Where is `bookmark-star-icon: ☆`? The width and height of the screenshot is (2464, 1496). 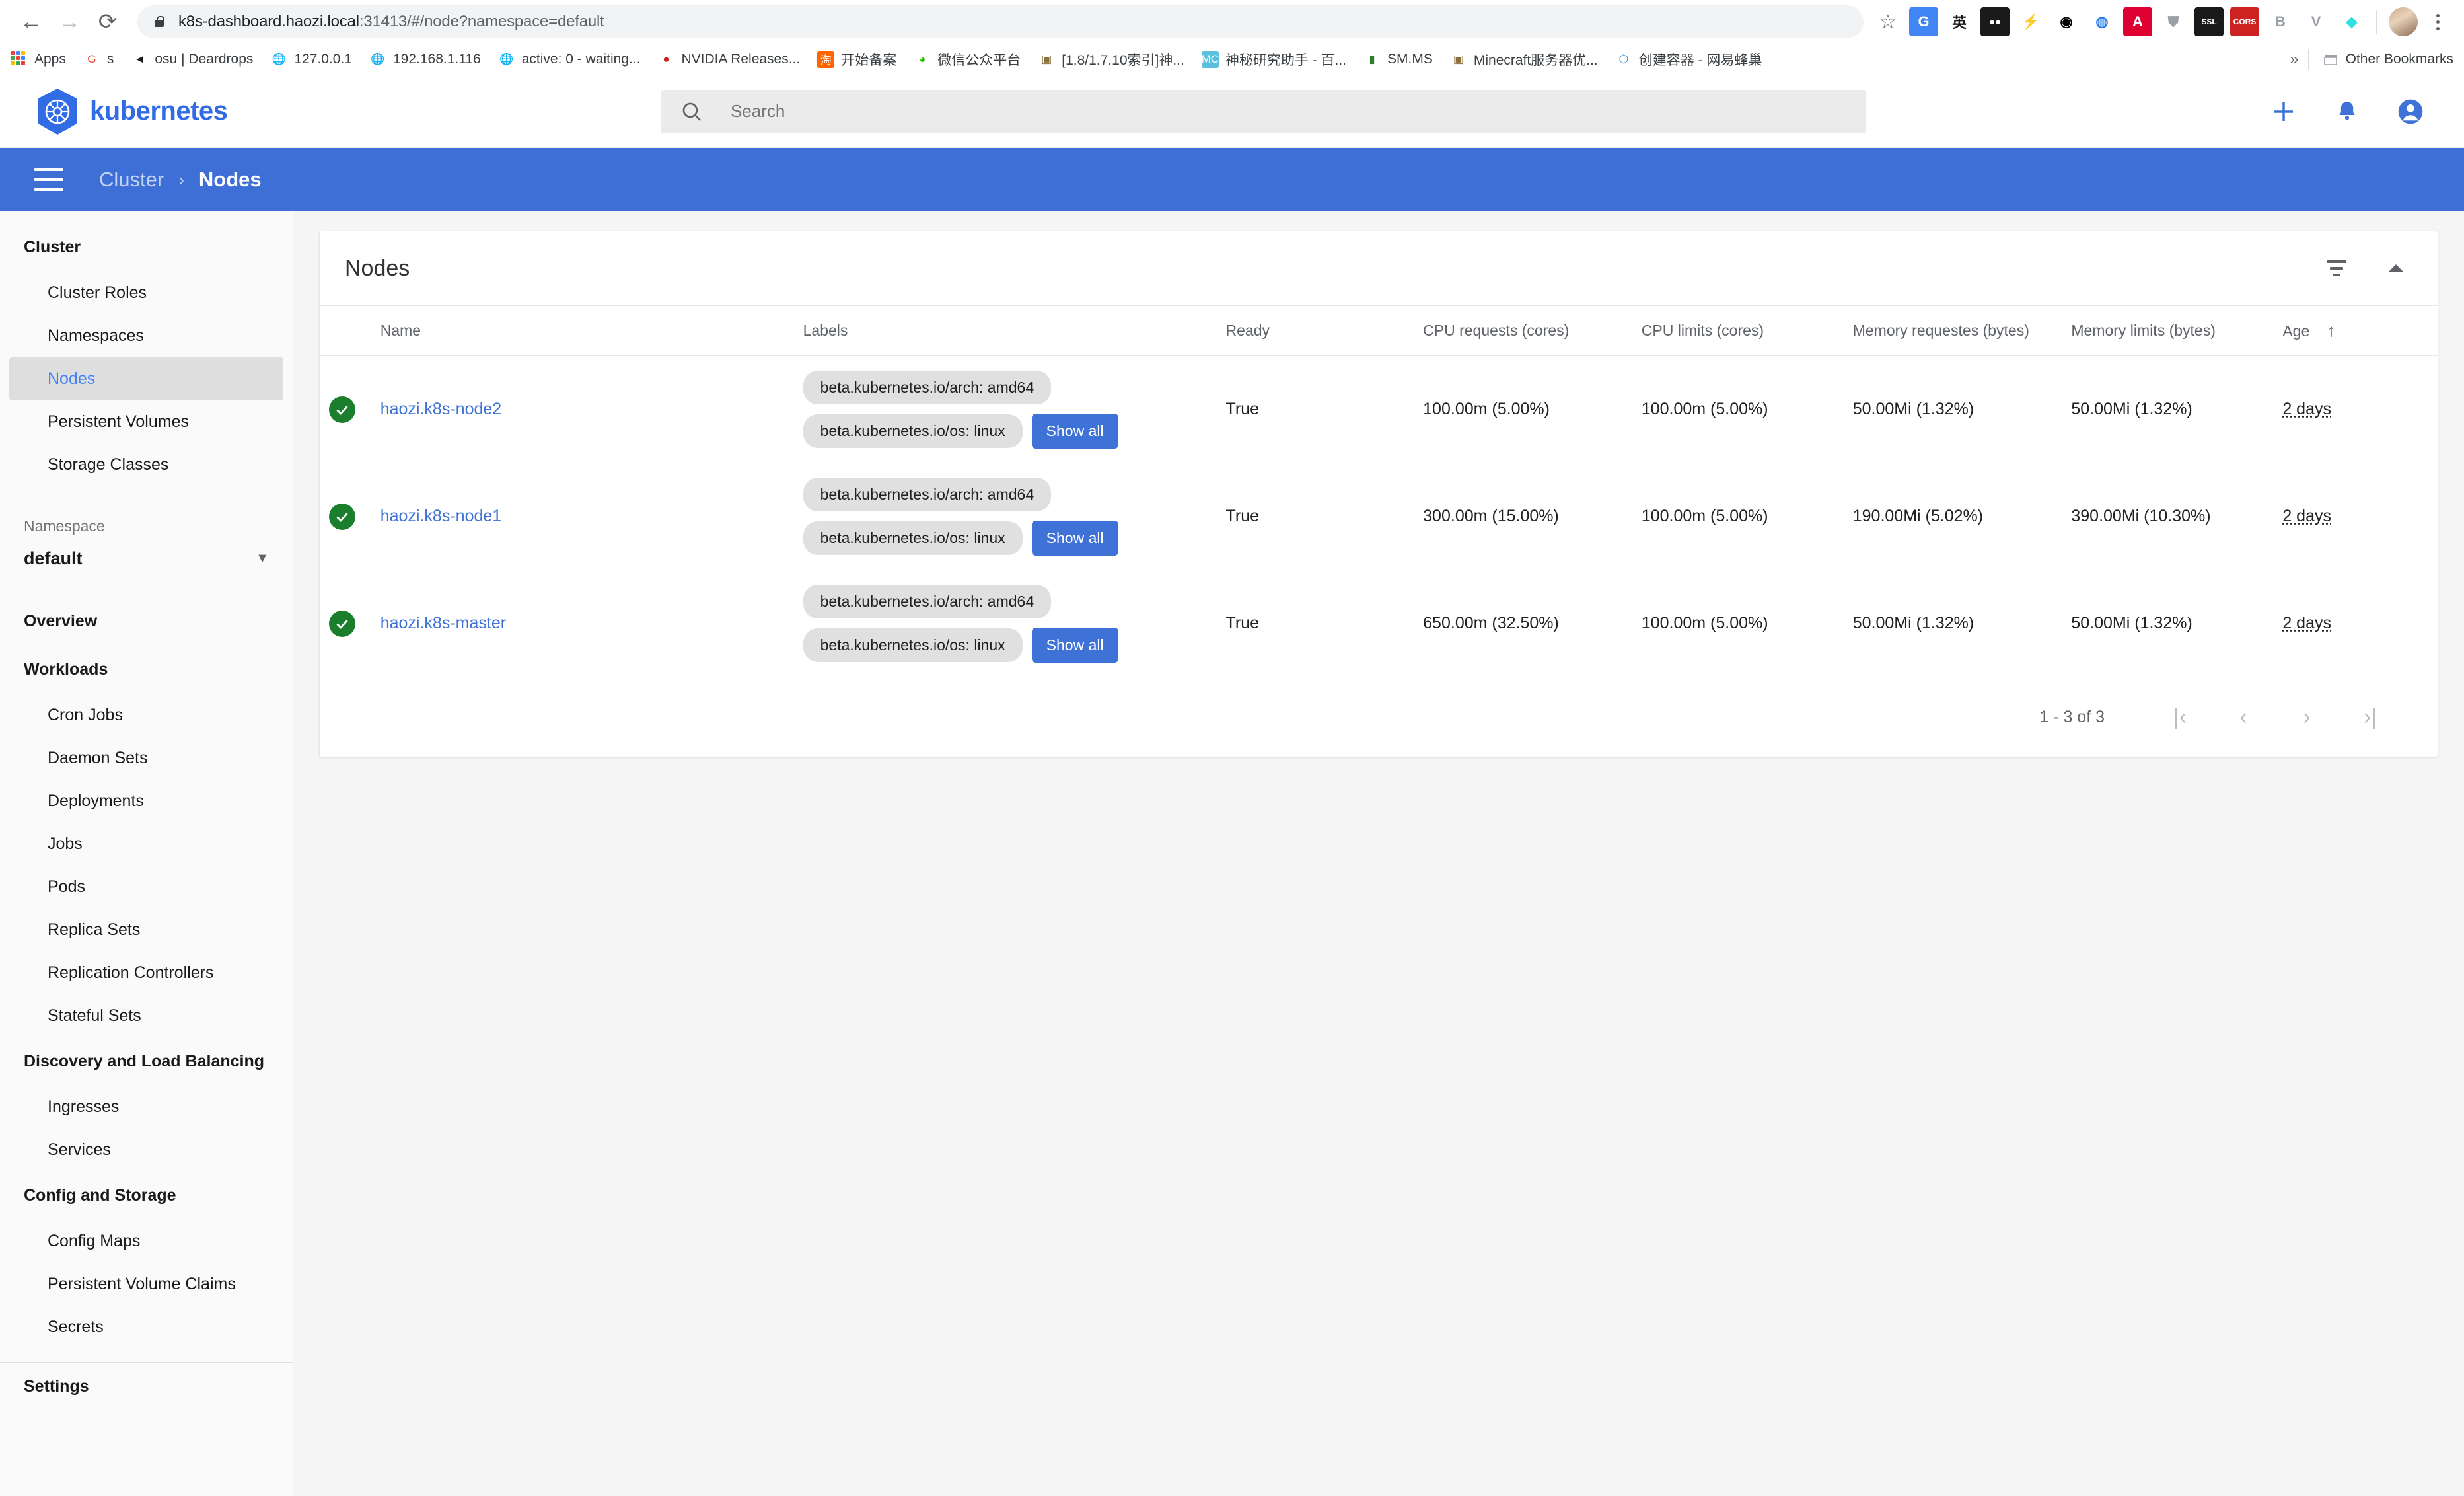 bookmark-star-icon: ☆ is located at coordinates (1888, 22).